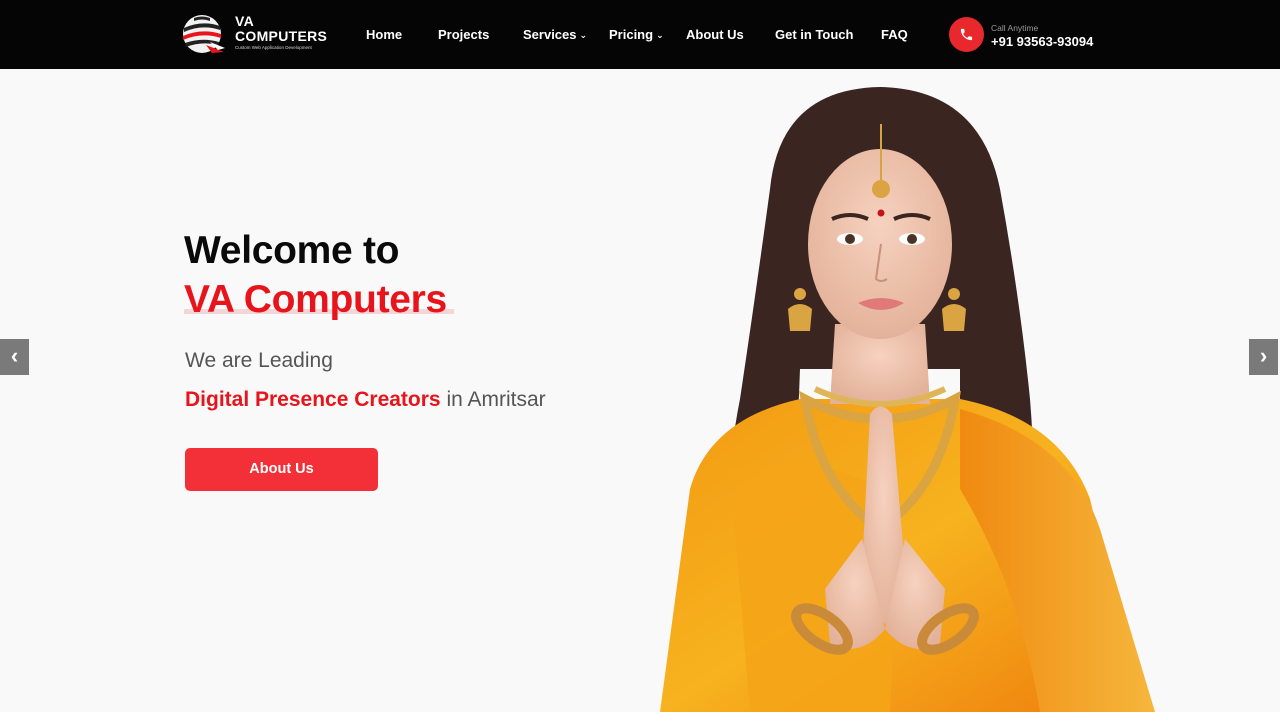 The width and height of the screenshot is (1280, 712). I want to click on globe-logo-icon, so click(204, 34).